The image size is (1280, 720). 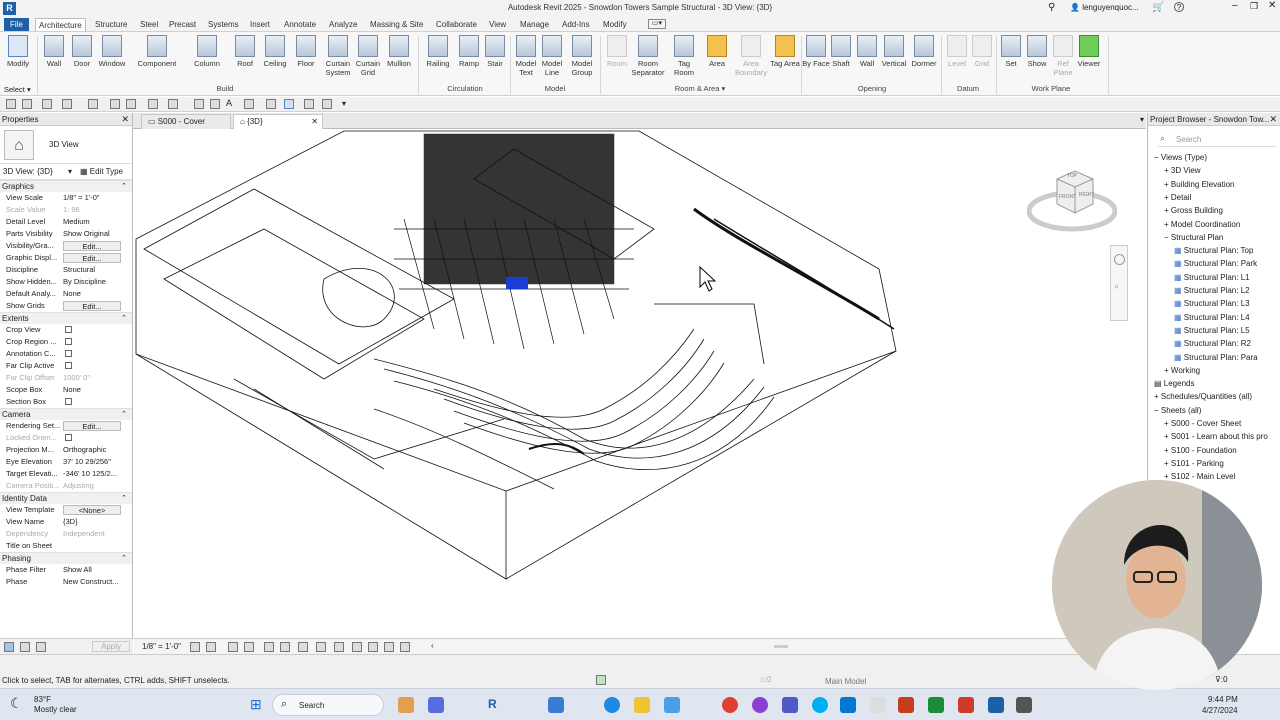 I want to click on minimize-button: –, so click(x=1235, y=5).